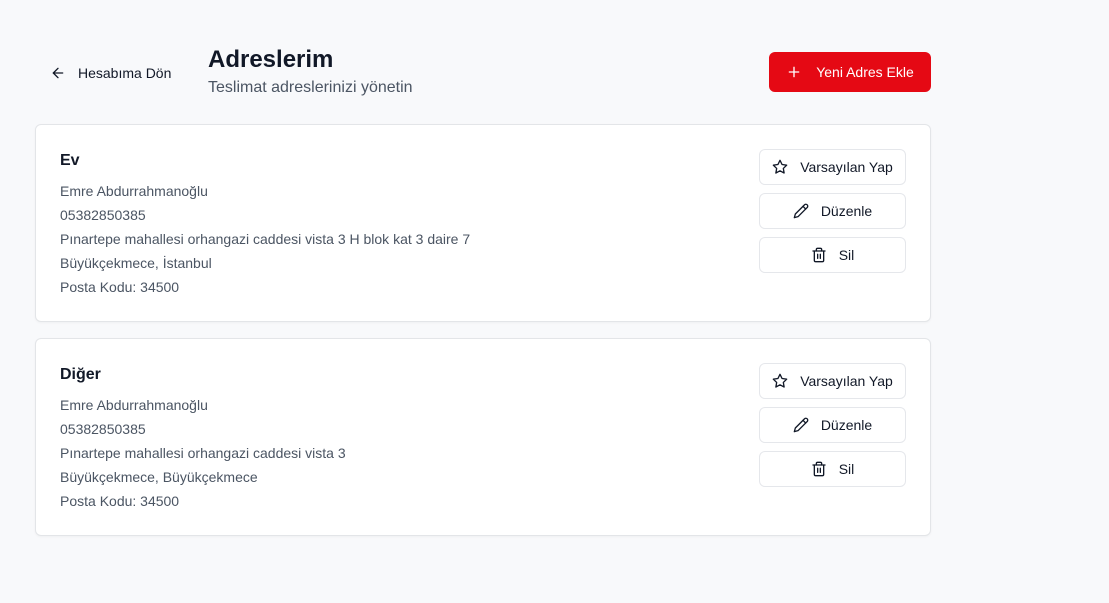 The height and width of the screenshot is (603, 1109). I want to click on add-new-address-button: Yeni Adres Ekle, so click(850, 72).